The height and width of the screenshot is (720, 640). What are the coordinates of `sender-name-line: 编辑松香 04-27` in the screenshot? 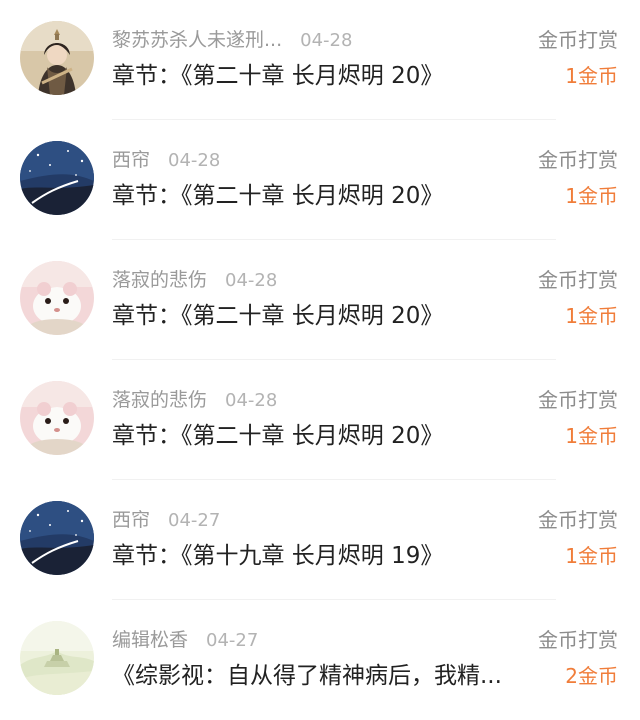 It's located at (185, 640).